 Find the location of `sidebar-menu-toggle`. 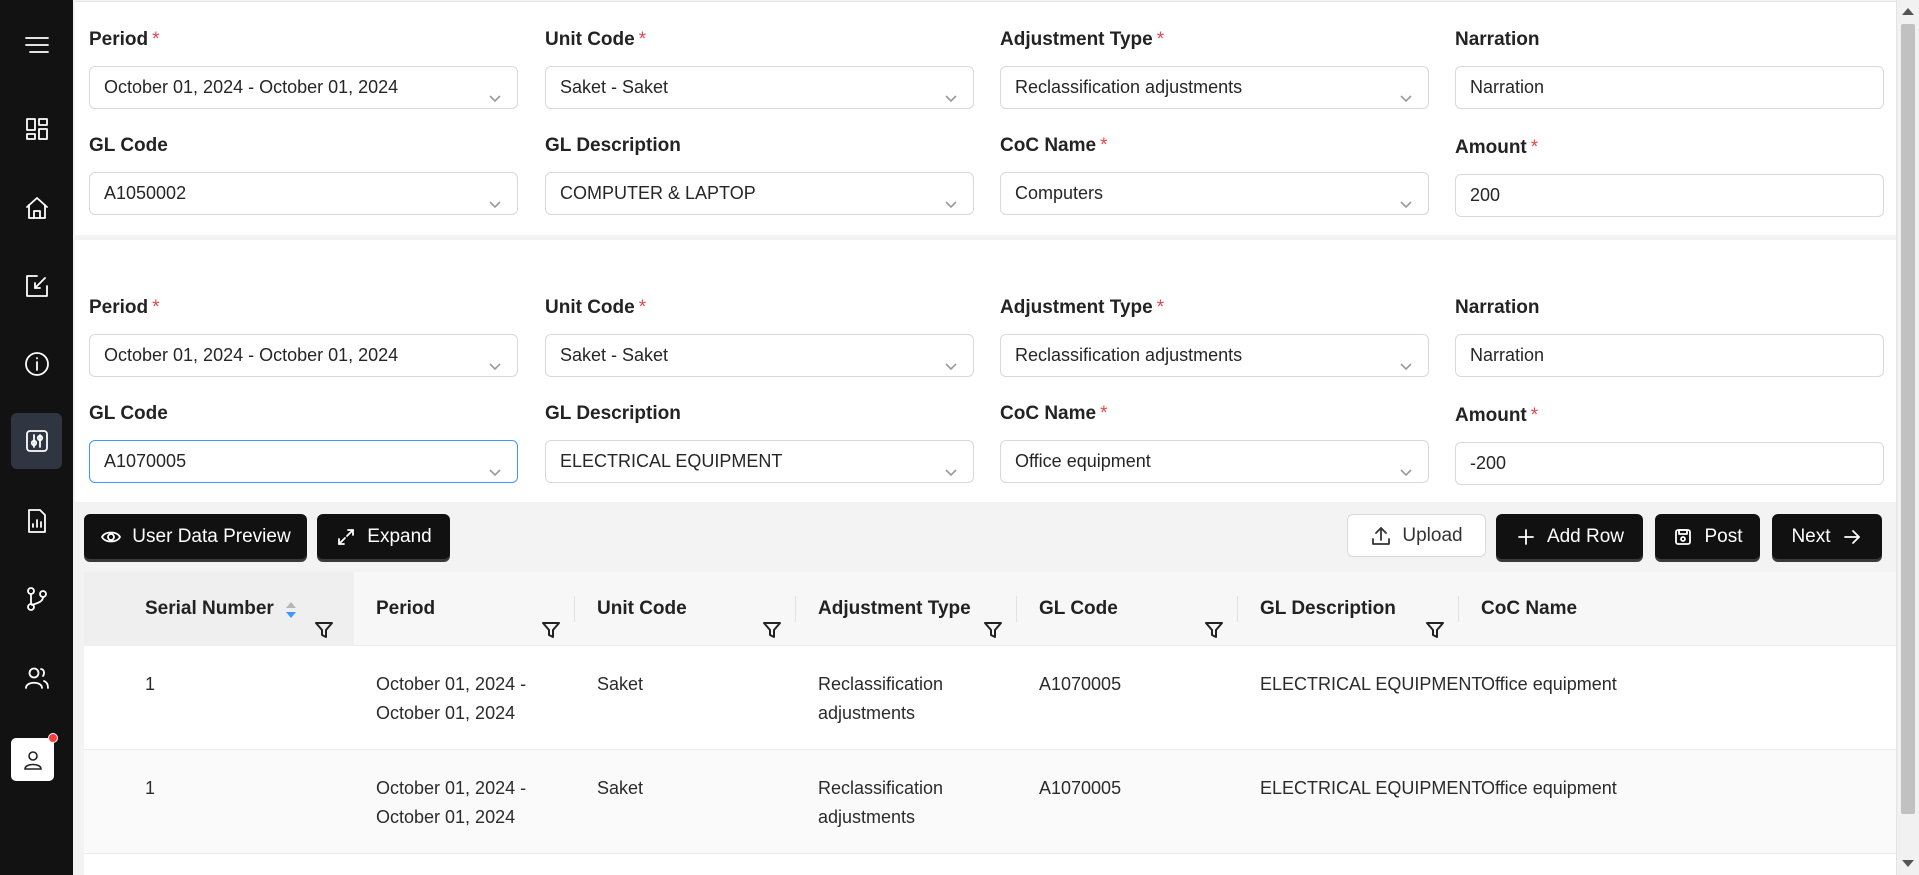

sidebar-menu-toggle is located at coordinates (36, 45).